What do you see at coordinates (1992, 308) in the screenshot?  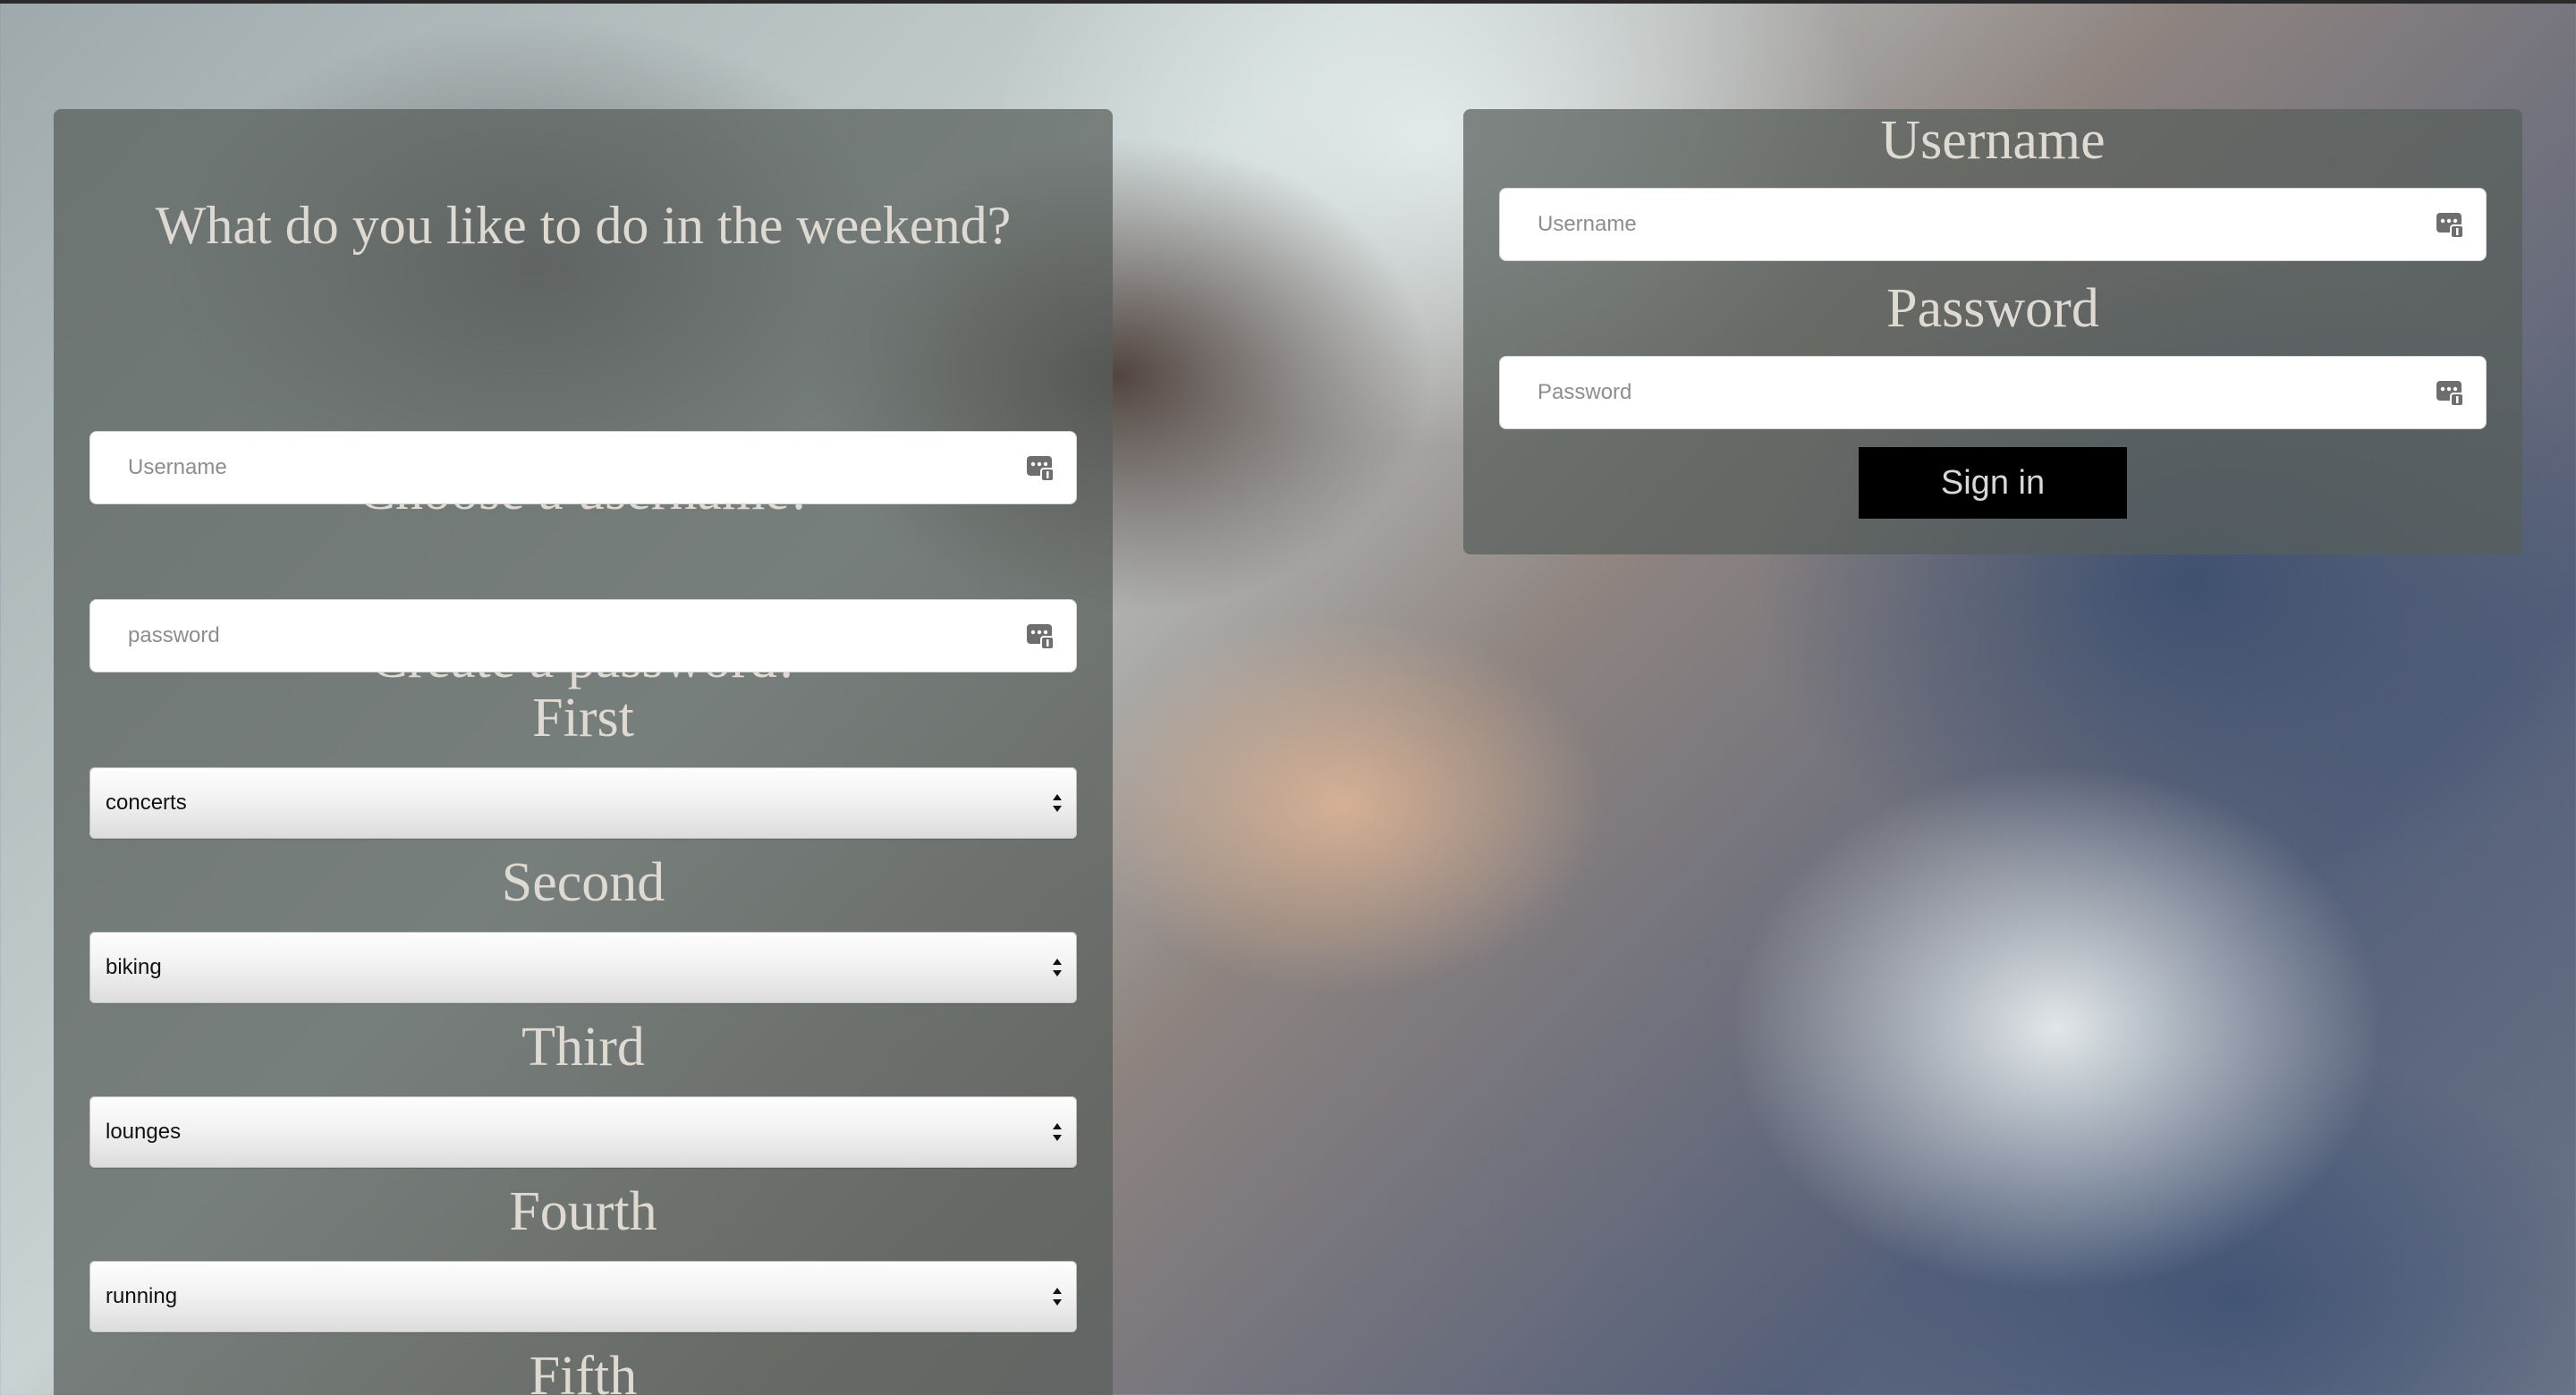 I see `signin-password-label: Password` at bounding box center [1992, 308].